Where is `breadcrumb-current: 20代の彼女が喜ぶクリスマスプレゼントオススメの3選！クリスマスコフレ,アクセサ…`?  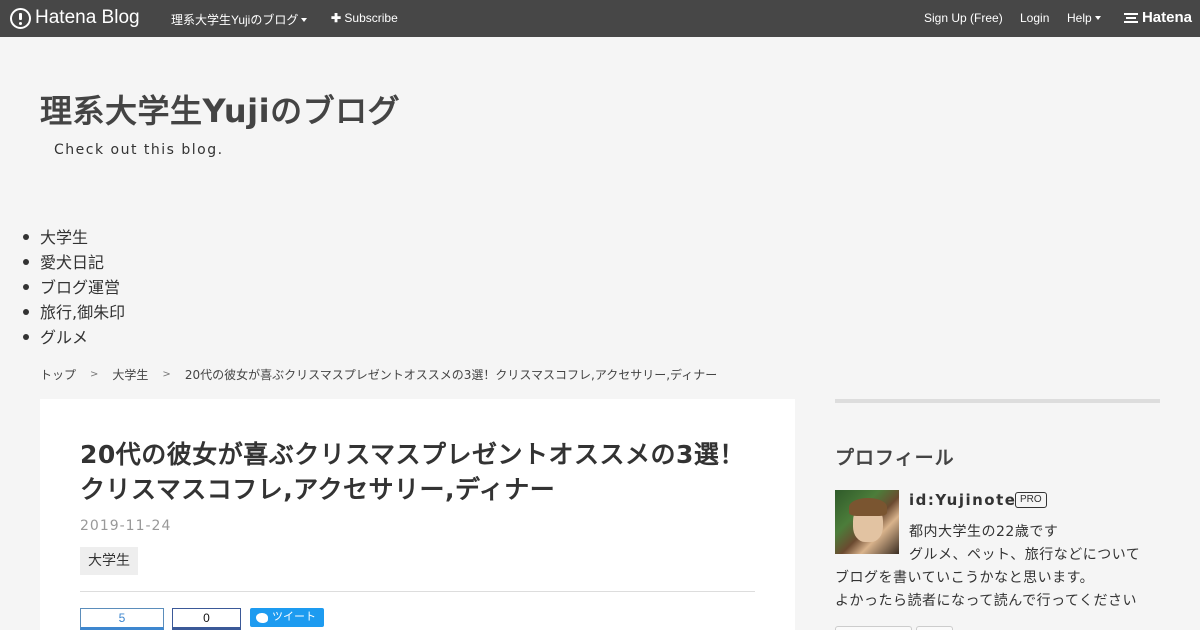
breadcrumb-current: 20代の彼女が喜ぶクリスマスプレゼントオススメの3選！クリスマスコフレ,アクセサ… is located at coordinates (451, 375).